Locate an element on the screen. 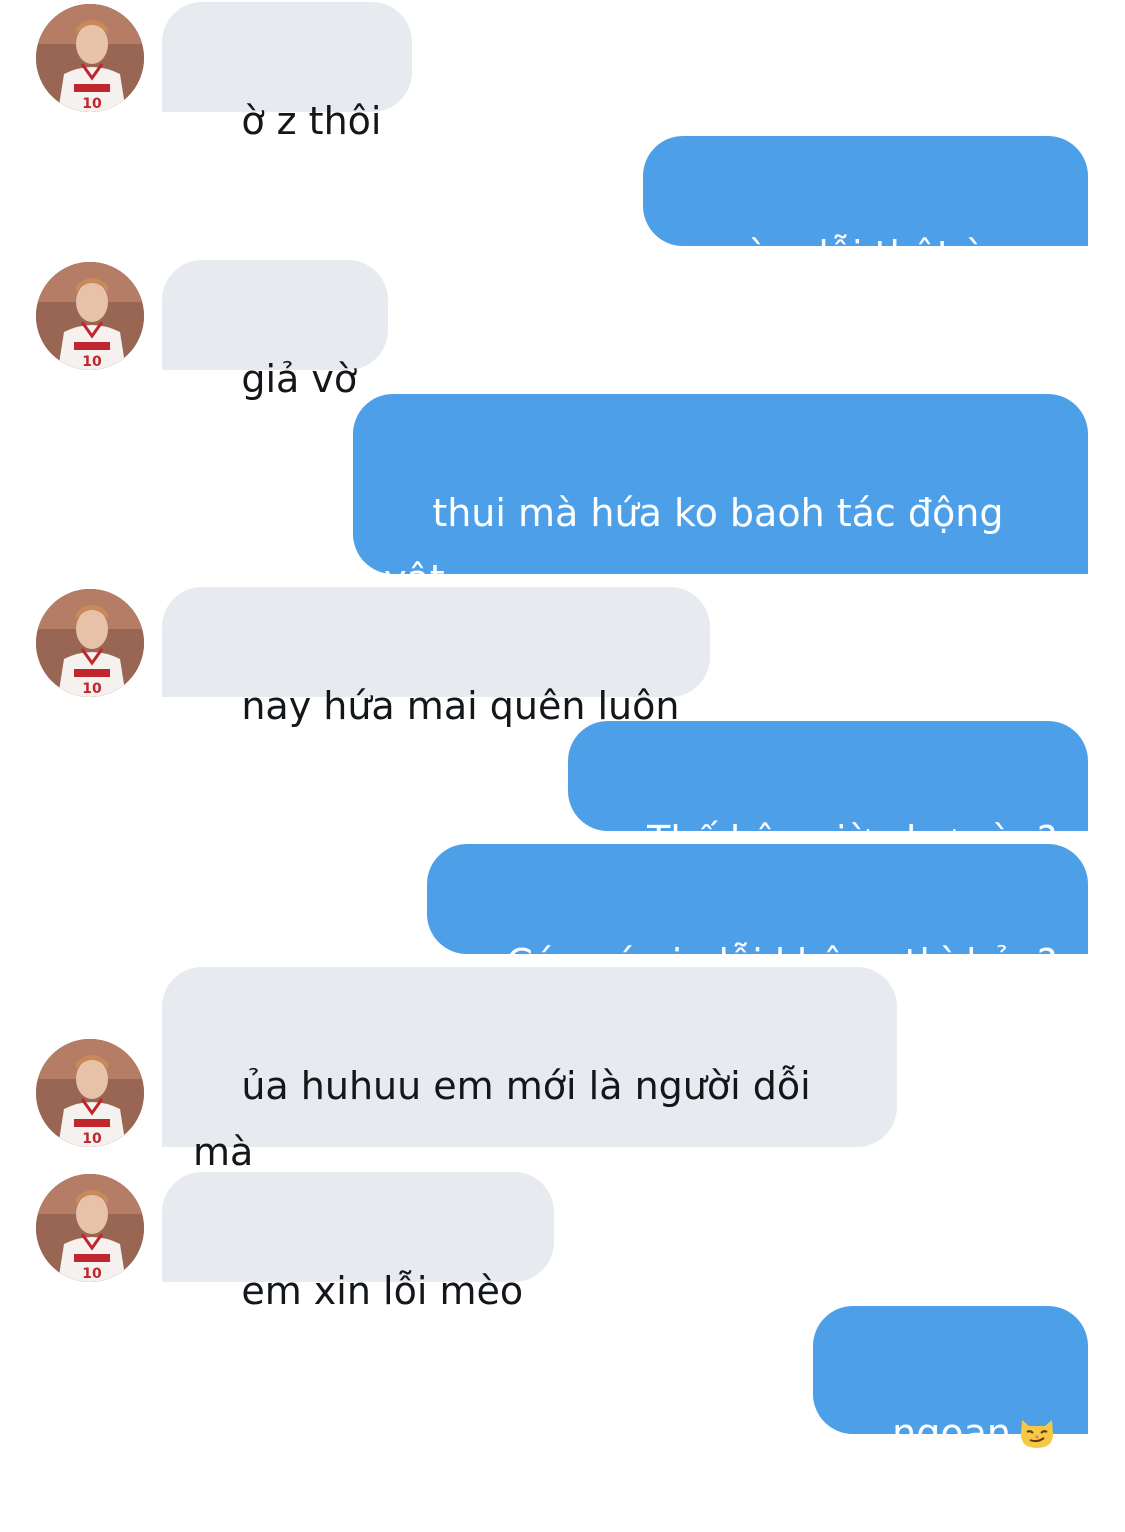  message-bubble-received: nay hứa mai quên luôn is located at coordinates (436, 657).